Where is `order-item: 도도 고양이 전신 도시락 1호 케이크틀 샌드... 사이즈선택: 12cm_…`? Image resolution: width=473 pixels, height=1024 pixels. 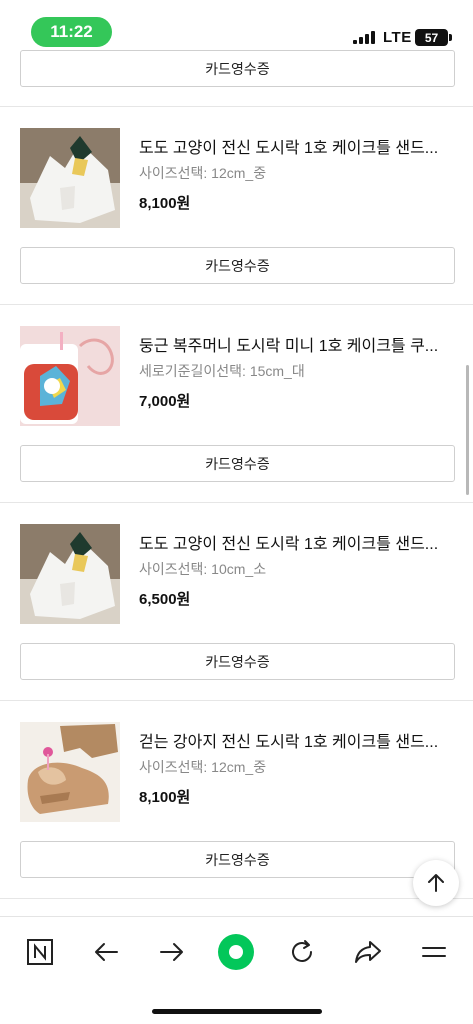 order-item: 도도 고양이 전신 도시락 1호 케이크틀 샌드... 사이즈선택: 12cm_… is located at coordinates (236, 183).